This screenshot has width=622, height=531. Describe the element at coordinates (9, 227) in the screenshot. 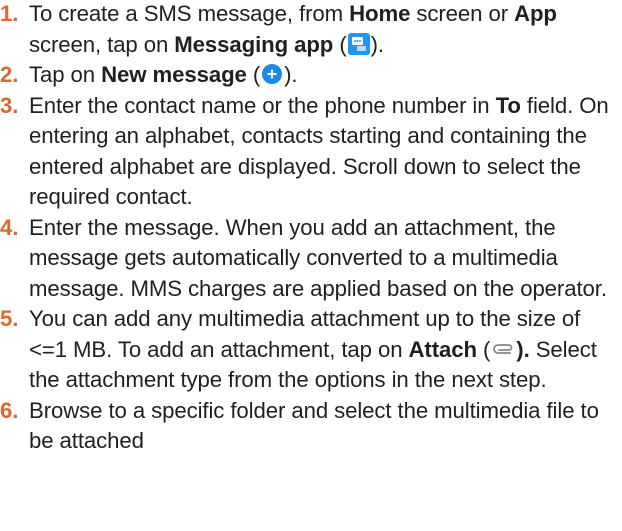

I see `step-number: 4.` at that location.